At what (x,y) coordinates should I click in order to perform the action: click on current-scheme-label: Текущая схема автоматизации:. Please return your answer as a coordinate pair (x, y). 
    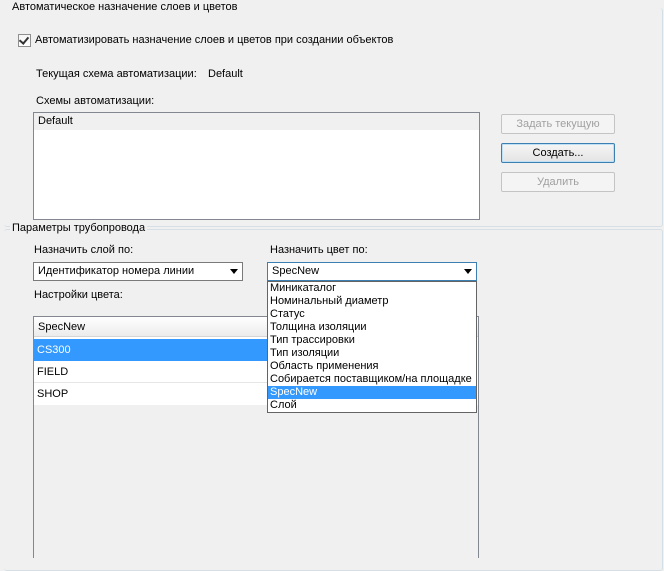
    Looking at the image, I should click on (116, 74).